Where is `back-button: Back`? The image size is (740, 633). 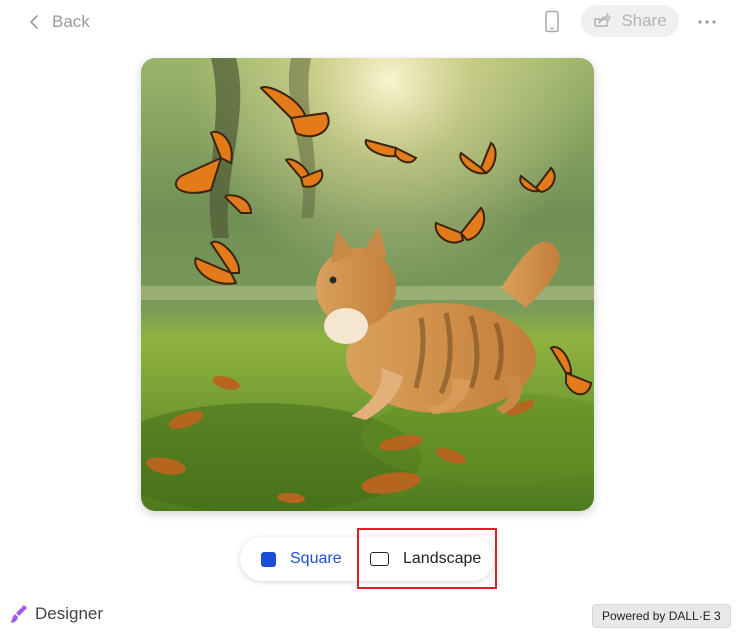
back-button: Back is located at coordinates (59, 22).